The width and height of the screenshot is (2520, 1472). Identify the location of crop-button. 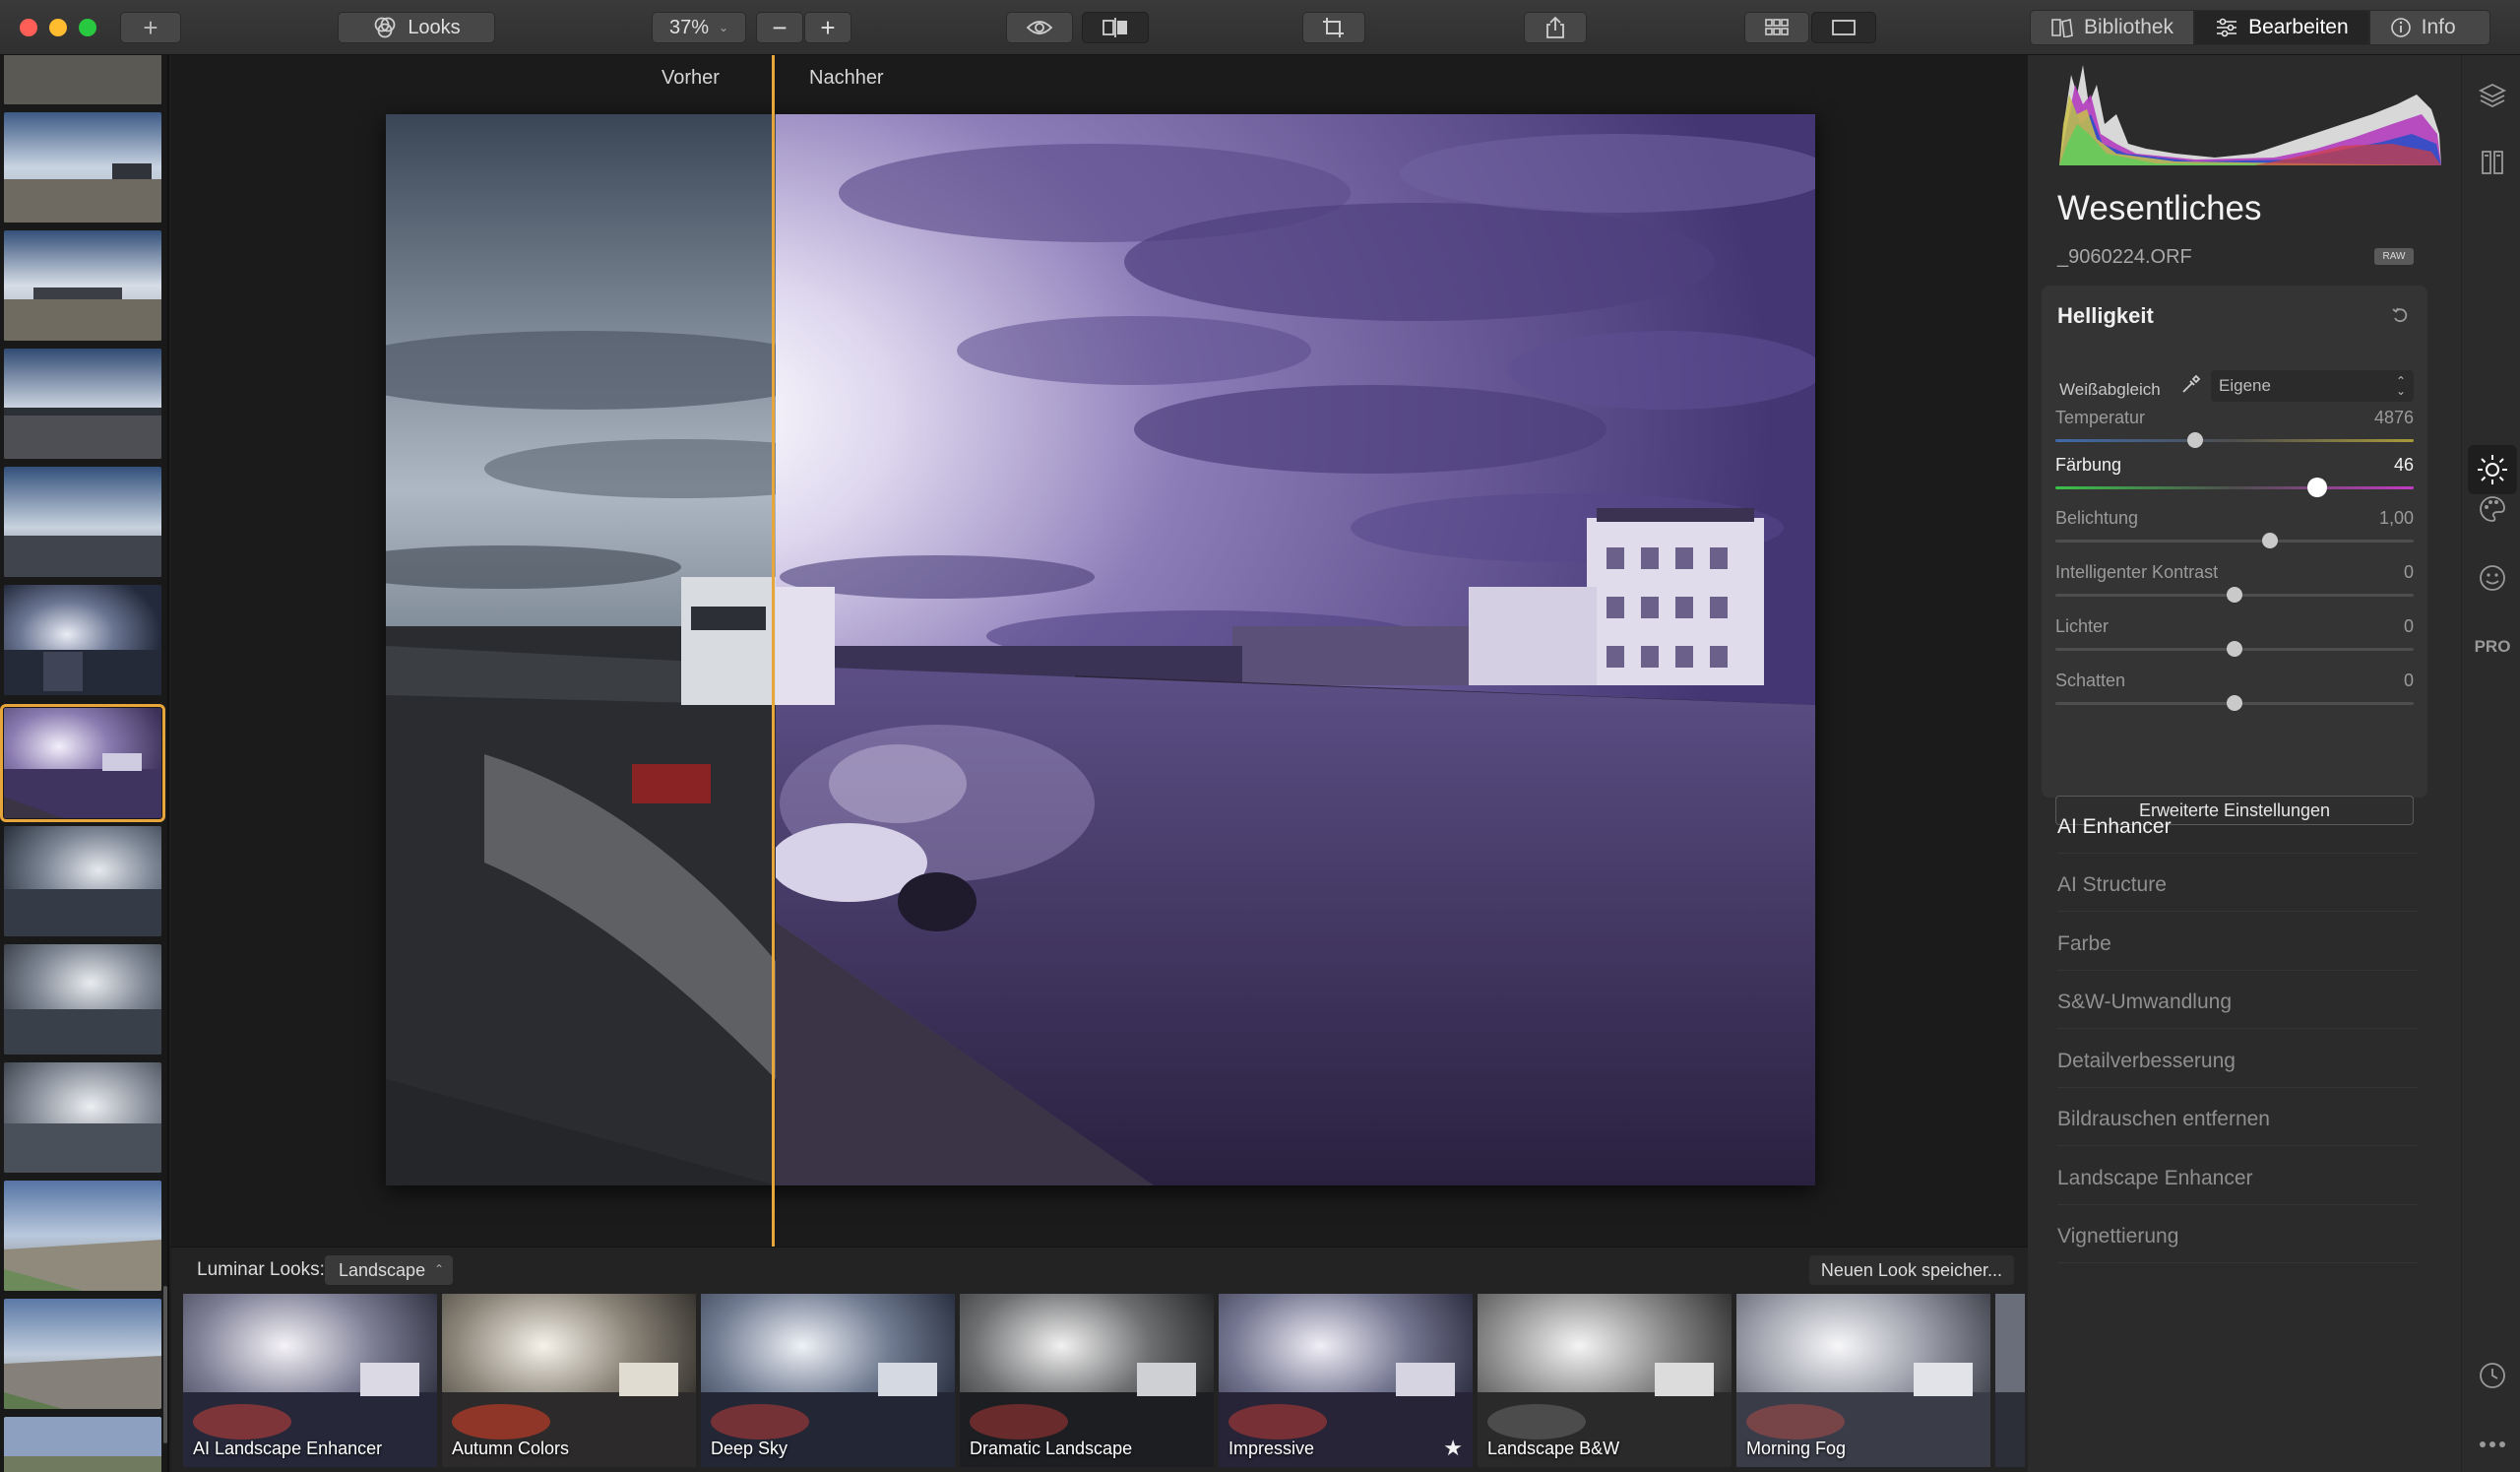
(1333, 27).